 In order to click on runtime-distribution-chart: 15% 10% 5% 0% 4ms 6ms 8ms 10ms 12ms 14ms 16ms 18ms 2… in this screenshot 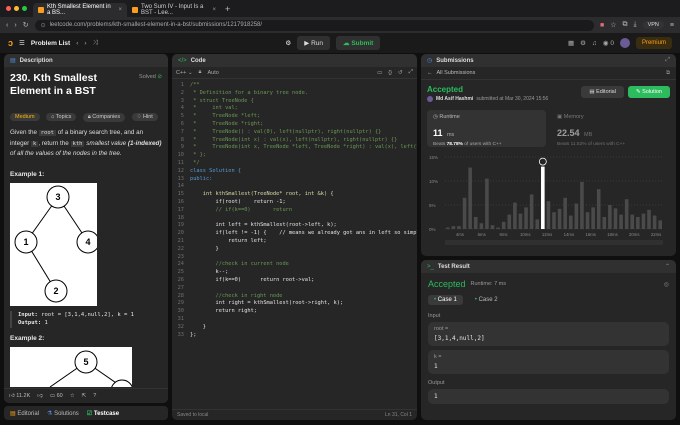, I will do `click(548, 199)`.